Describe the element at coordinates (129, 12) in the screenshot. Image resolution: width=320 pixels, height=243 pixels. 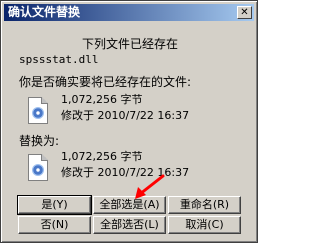
I see `title-bar: 确认文件替换 ✕` at that location.